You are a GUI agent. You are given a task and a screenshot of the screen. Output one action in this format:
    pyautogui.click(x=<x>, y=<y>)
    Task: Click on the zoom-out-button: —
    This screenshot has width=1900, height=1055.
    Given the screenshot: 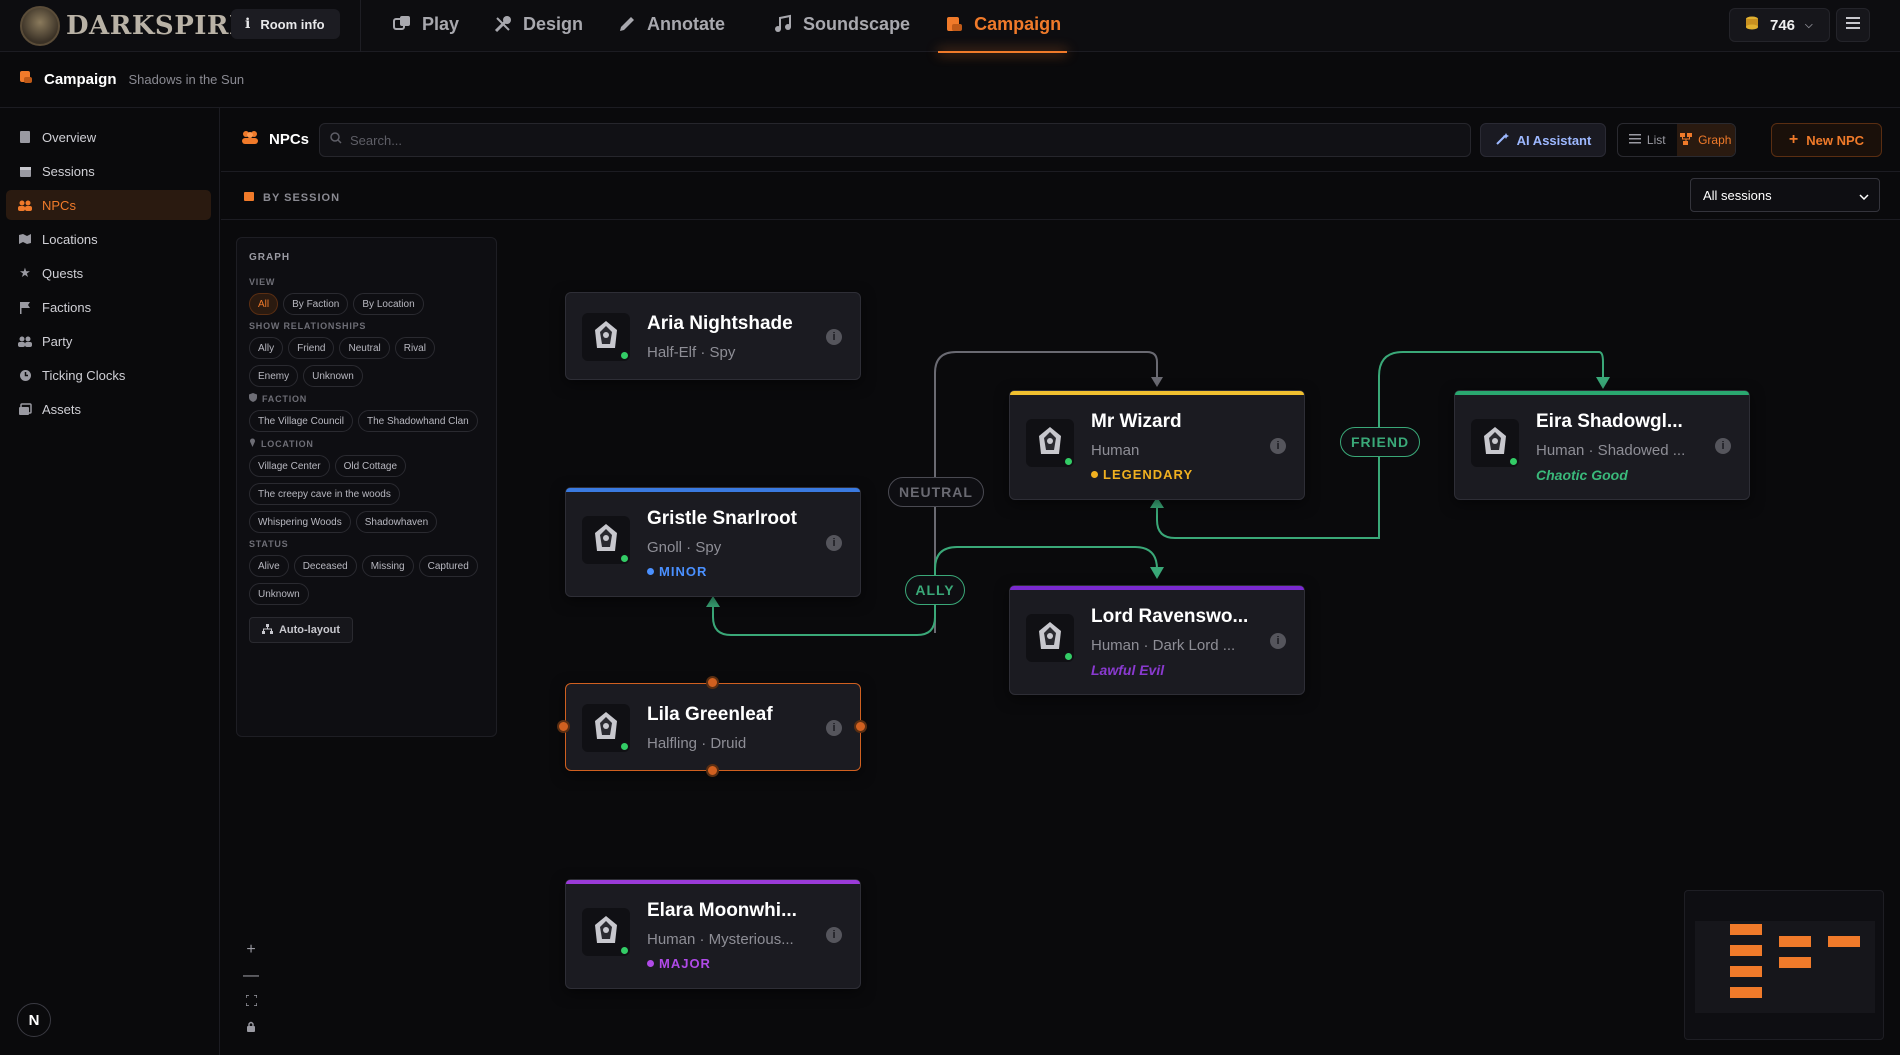 What is the action you would take?
    pyautogui.click(x=251, y=976)
    